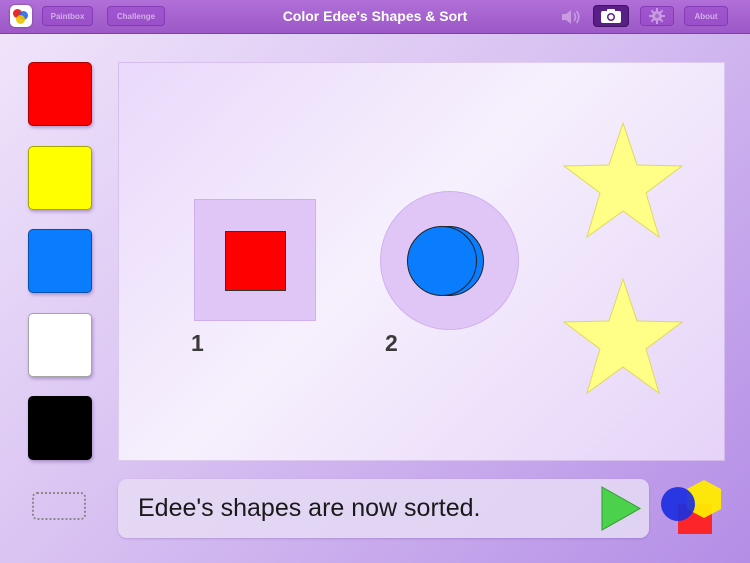 The height and width of the screenshot is (563, 750). What do you see at coordinates (706, 16) in the screenshot?
I see `about-button: About` at bounding box center [706, 16].